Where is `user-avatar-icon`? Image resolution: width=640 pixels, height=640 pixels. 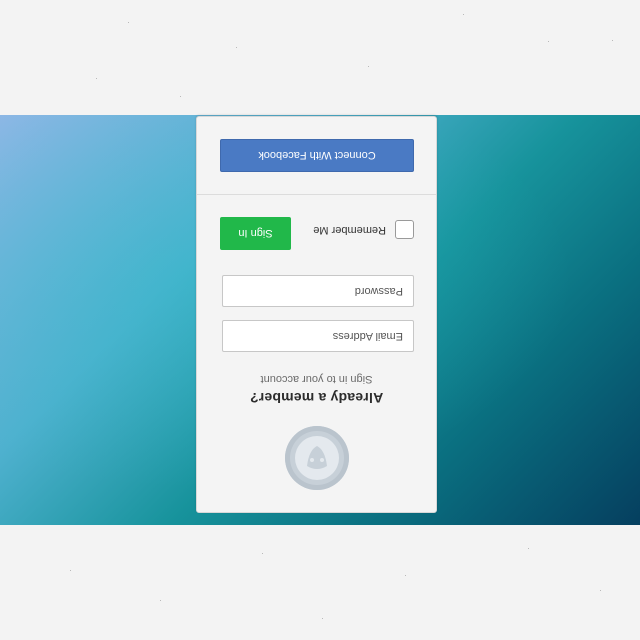 user-avatar-icon is located at coordinates (317, 458).